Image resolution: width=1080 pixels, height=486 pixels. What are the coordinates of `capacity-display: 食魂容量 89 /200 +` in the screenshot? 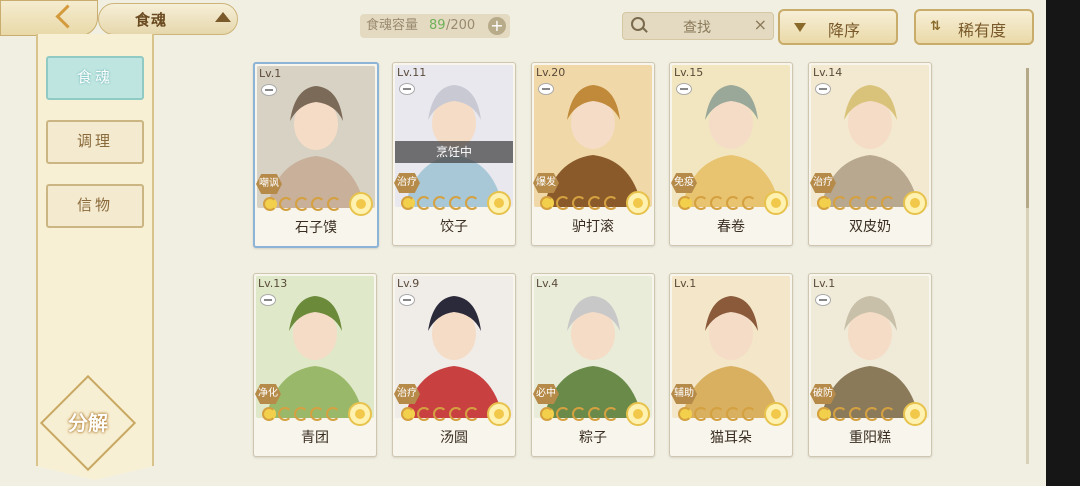 It's located at (435, 26).